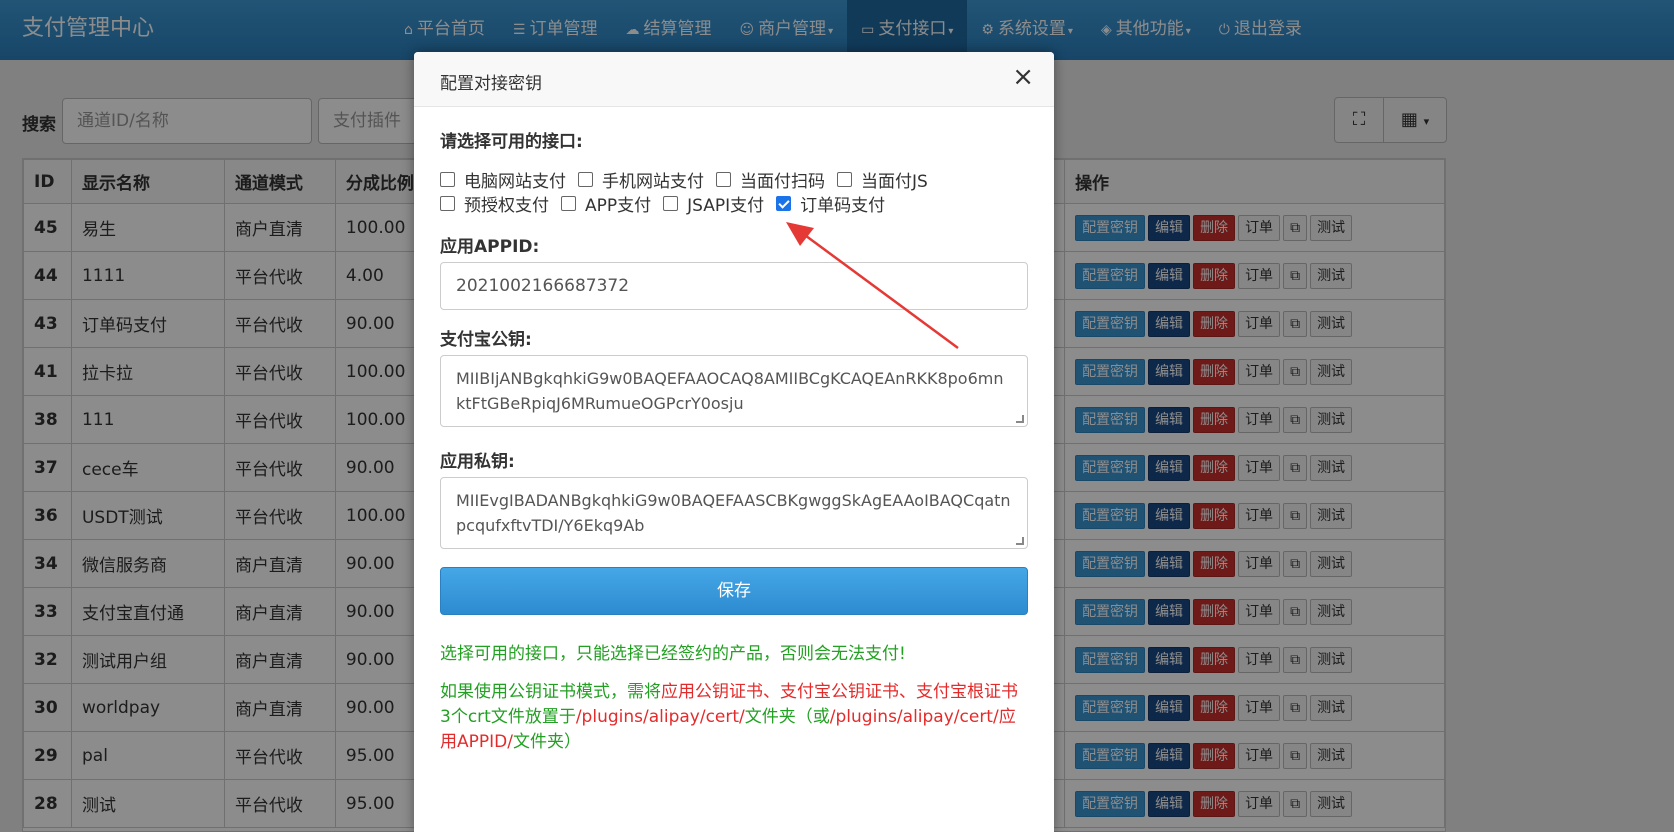 This screenshot has width=1674, height=832. Describe the element at coordinates (491, 84) in the screenshot. I see `modal-title: 配置对接密钥` at that location.